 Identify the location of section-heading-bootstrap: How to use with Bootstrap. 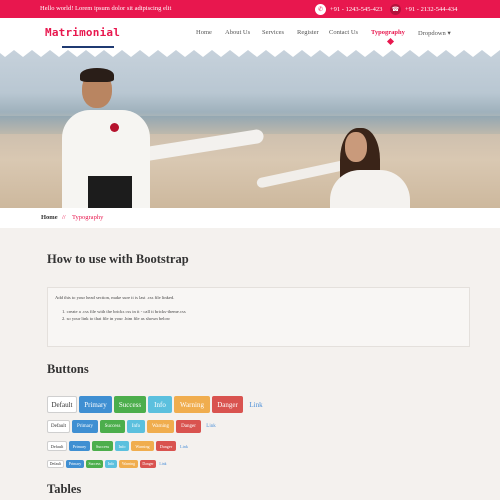
(118, 259).